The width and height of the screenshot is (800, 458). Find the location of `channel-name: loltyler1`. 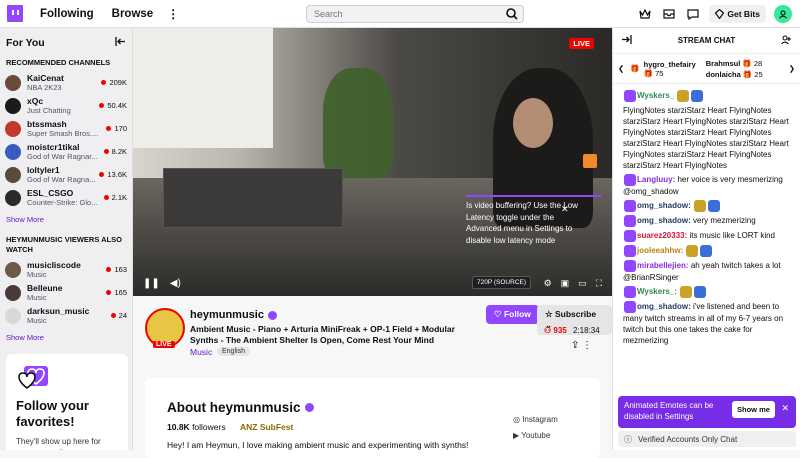

channel-name: loltyler1 is located at coordinates (43, 170).